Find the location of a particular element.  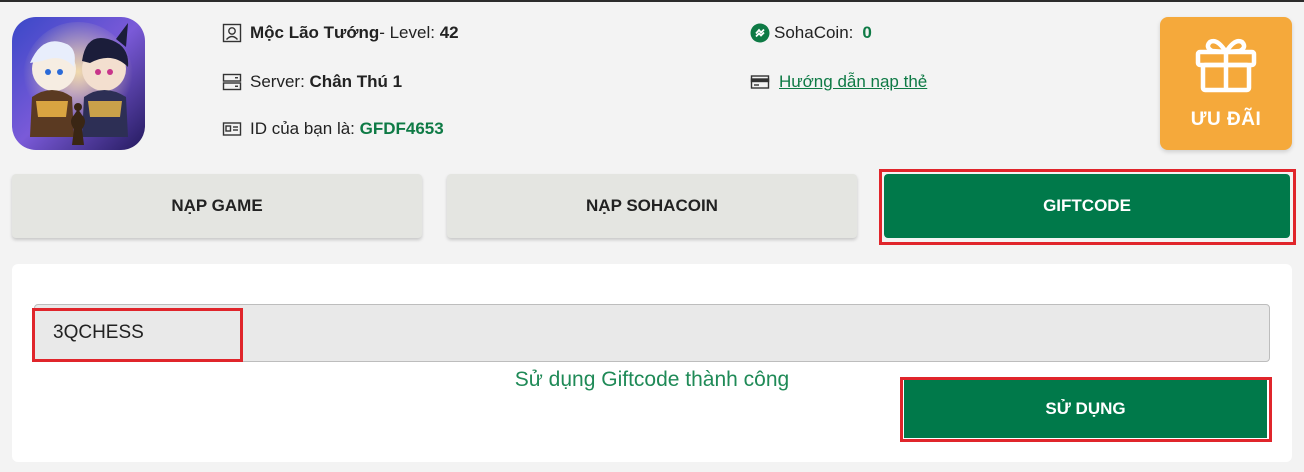

use-giftcode-button: SỬ DỤNG is located at coordinates (1085, 409).